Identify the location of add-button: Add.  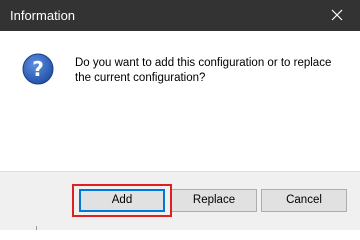
(122, 200).